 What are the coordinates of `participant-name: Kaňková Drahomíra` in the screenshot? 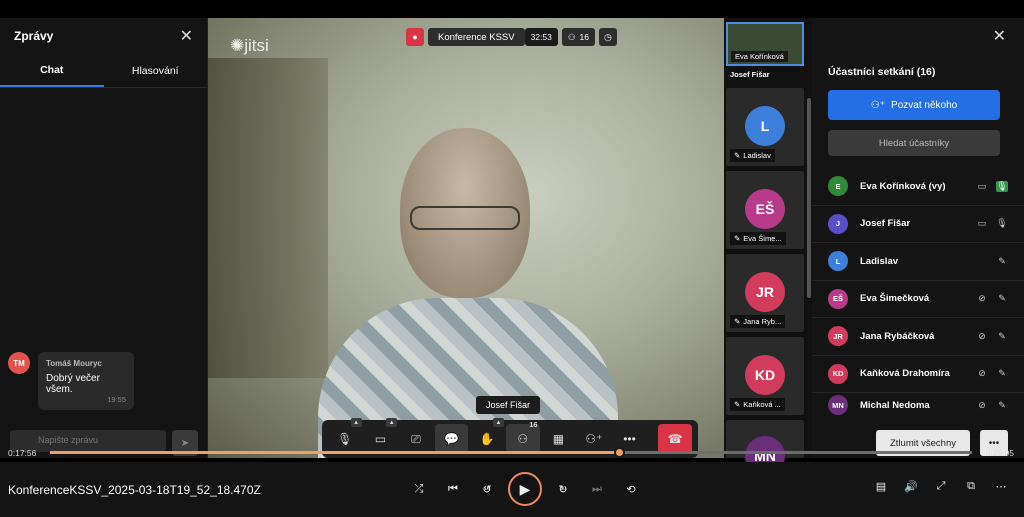 It's located at (905, 374).